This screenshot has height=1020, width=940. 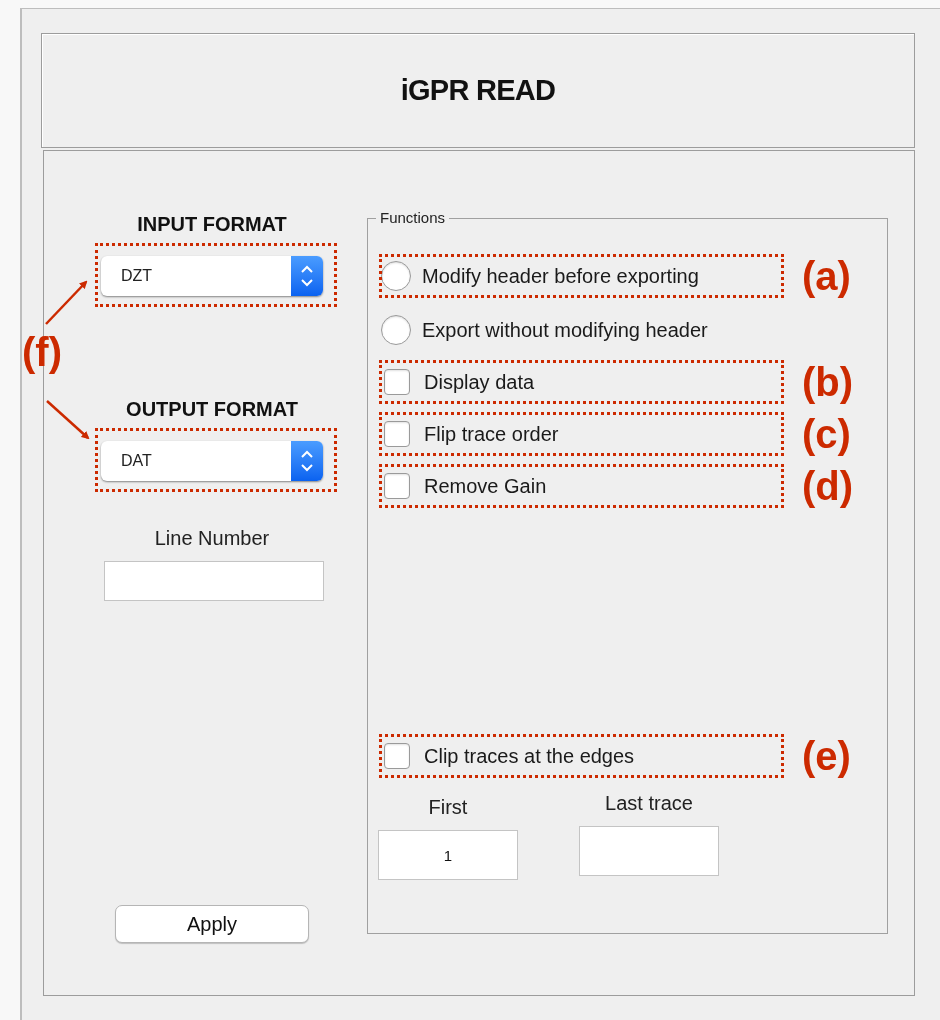 I want to click on field-label: First, so click(x=448, y=807).